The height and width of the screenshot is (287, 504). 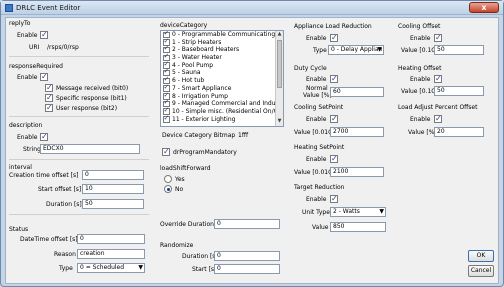 What do you see at coordinates (113, 204) in the screenshot?
I see `interval-duration-field: 50` at bounding box center [113, 204].